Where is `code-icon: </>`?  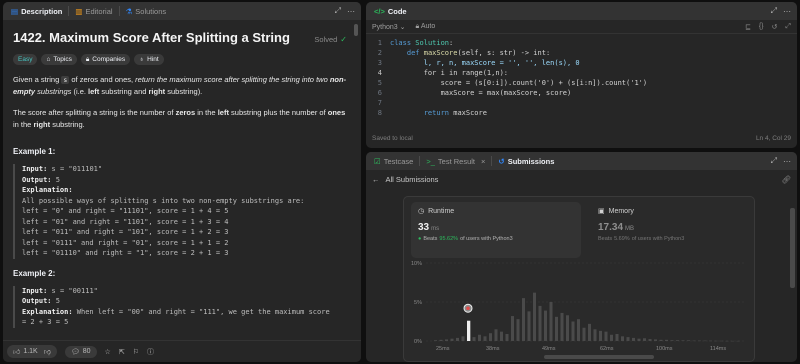
code-icon: </> is located at coordinates (379, 11).